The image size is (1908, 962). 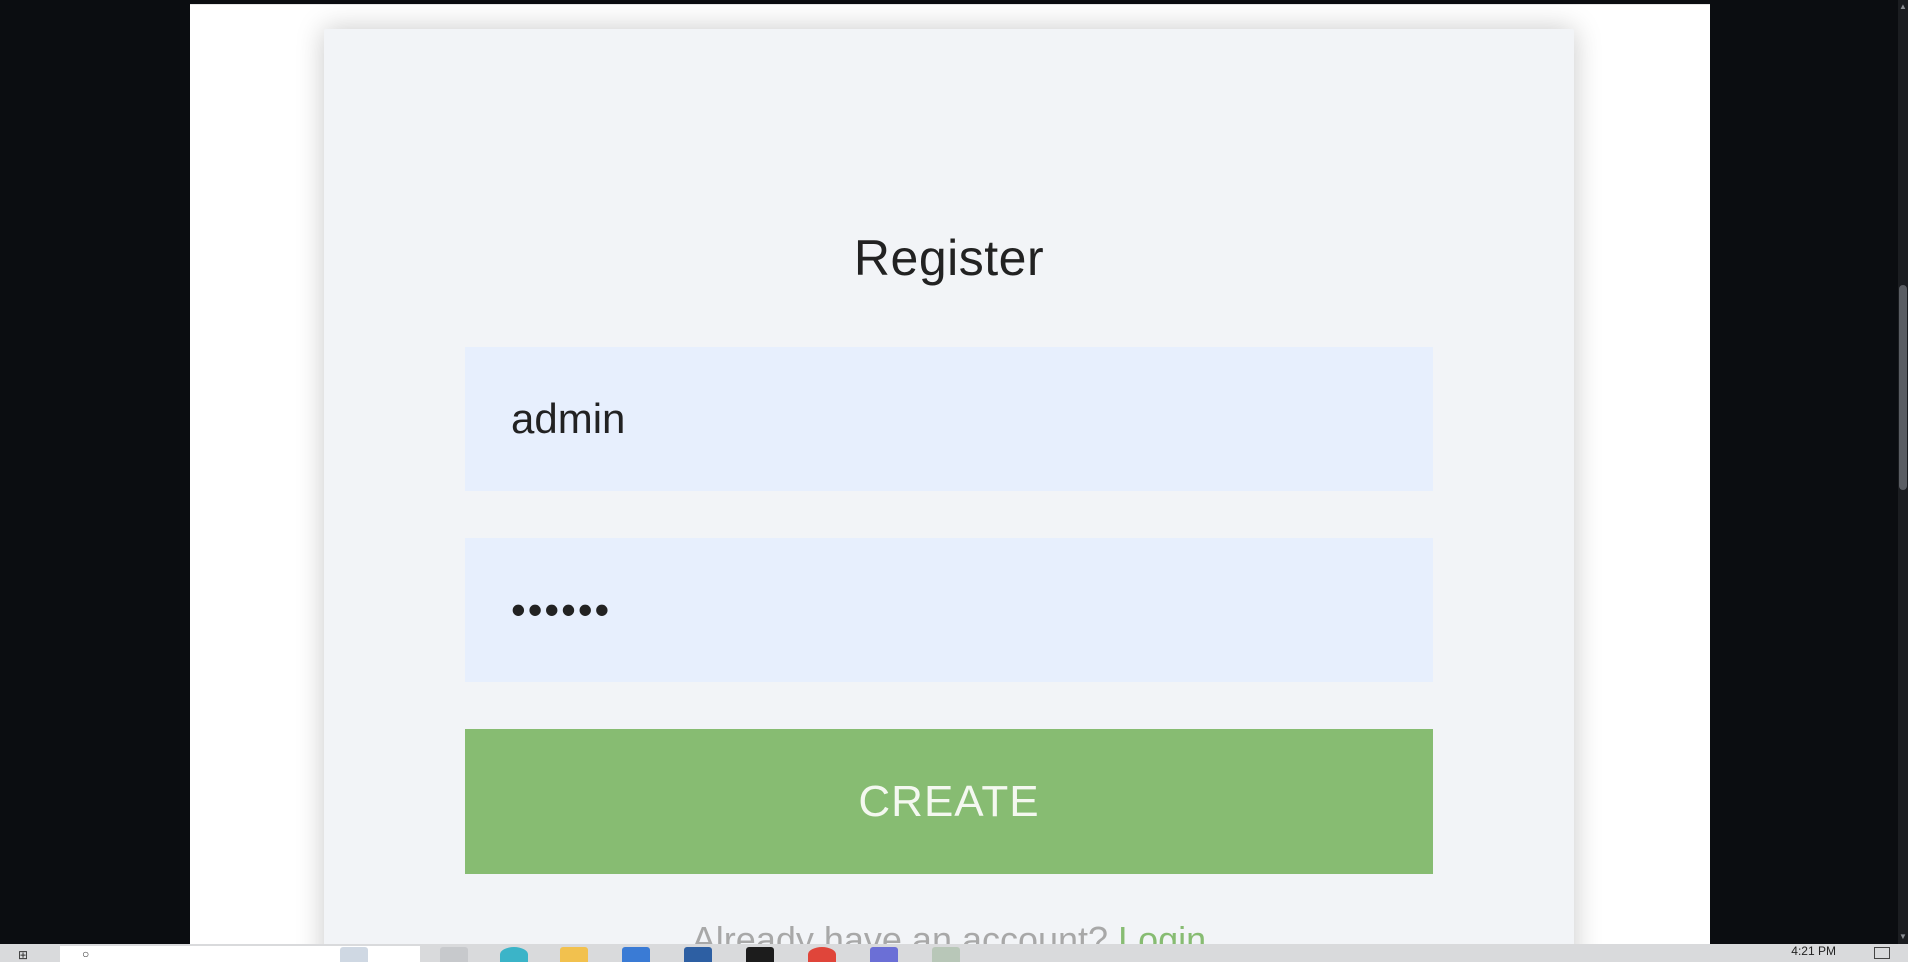 What do you see at coordinates (1813, 951) in the screenshot?
I see `taskbar-clock: 4:21 PM` at bounding box center [1813, 951].